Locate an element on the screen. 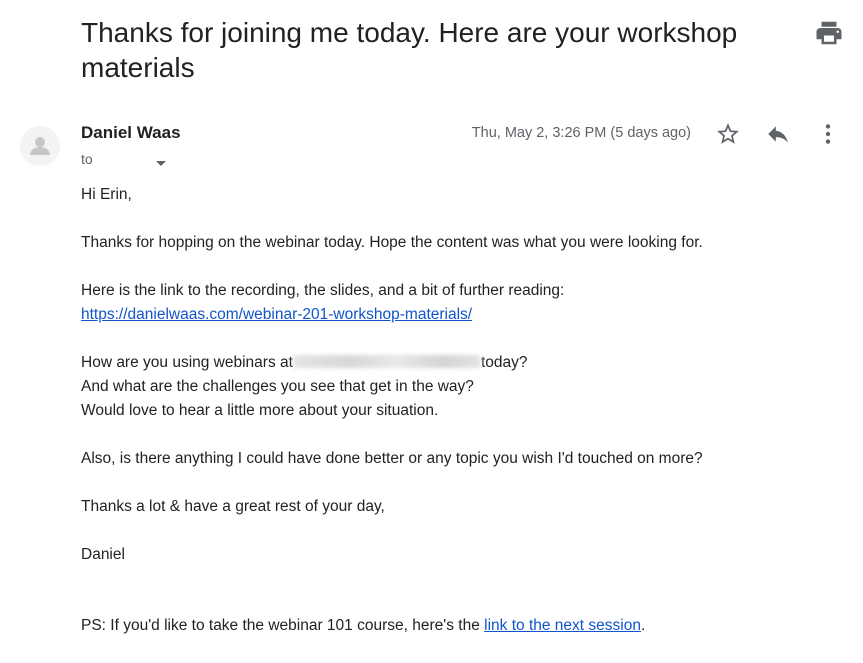 Image resolution: width=863 pixels, height=663 pixels. body-text: How are you using webinars at is located at coordinates (187, 362).